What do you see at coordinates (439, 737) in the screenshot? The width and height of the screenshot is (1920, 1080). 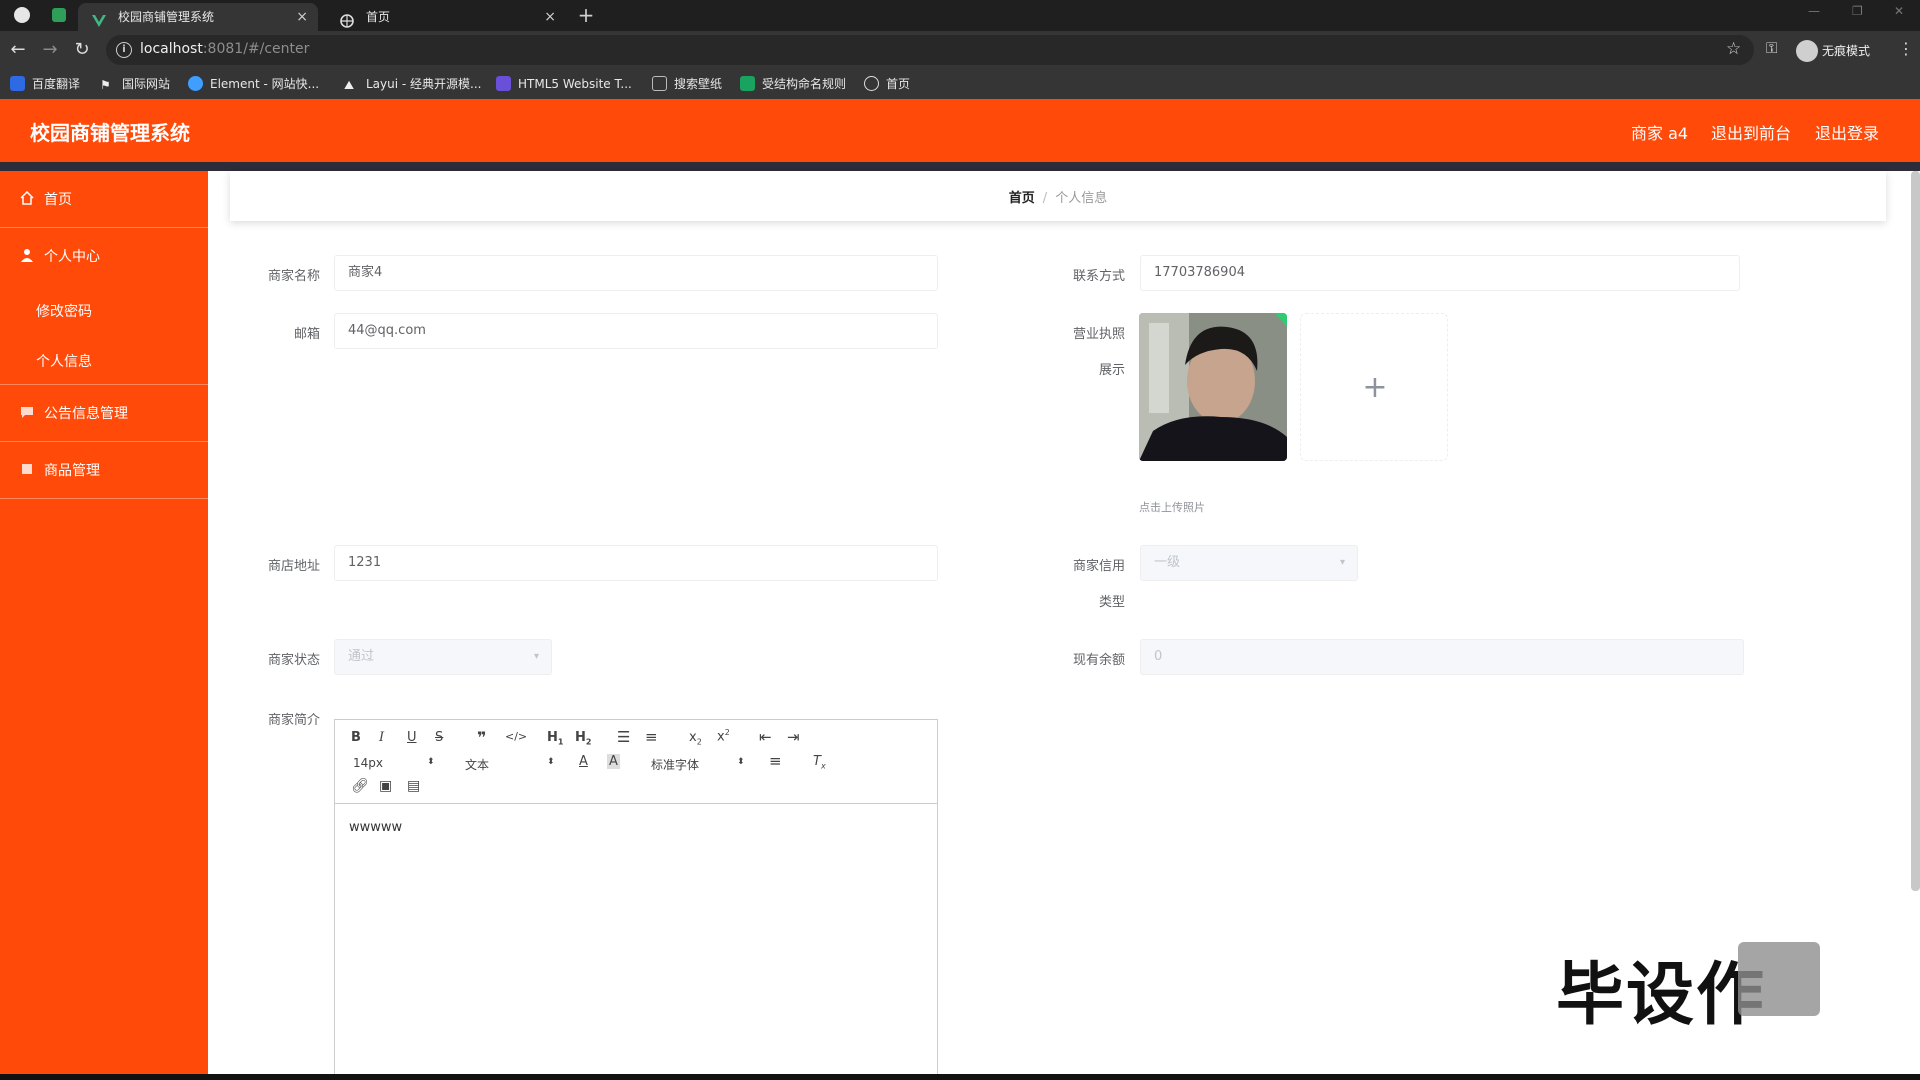 I see `strikethrough-icon: S` at bounding box center [439, 737].